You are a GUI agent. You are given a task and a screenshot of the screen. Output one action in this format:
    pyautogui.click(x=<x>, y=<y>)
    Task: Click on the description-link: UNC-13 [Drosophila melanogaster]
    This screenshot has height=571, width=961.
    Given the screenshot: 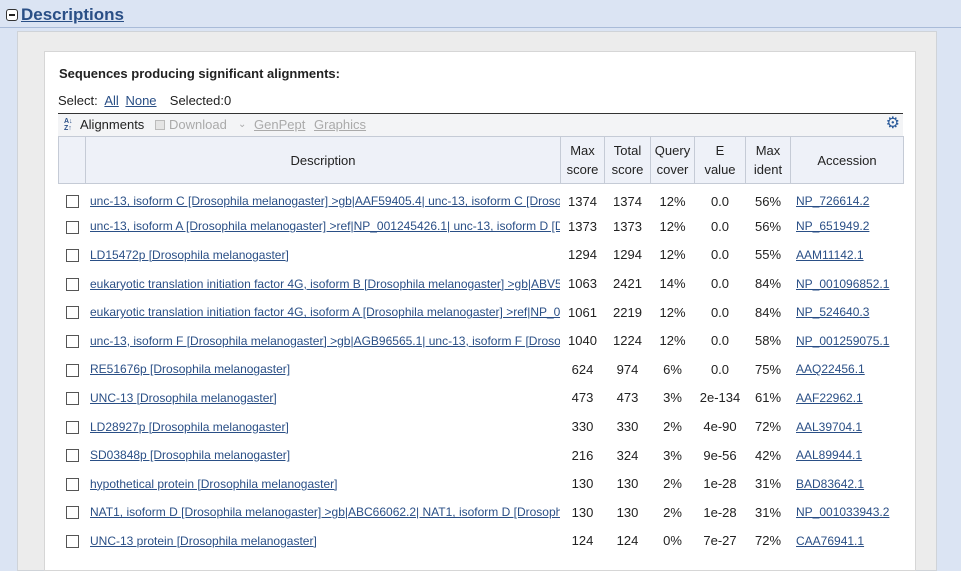 What is the action you would take?
    pyautogui.click(x=183, y=398)
    